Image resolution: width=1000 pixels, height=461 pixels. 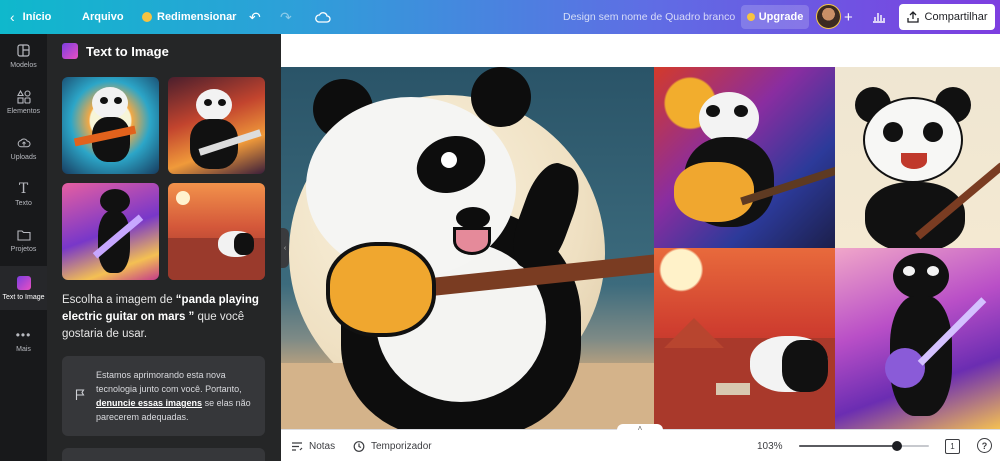 What do you see at coordinates (750, 17) in the screenshot?
I see `crown-icon` at bounding box center [750, 17].